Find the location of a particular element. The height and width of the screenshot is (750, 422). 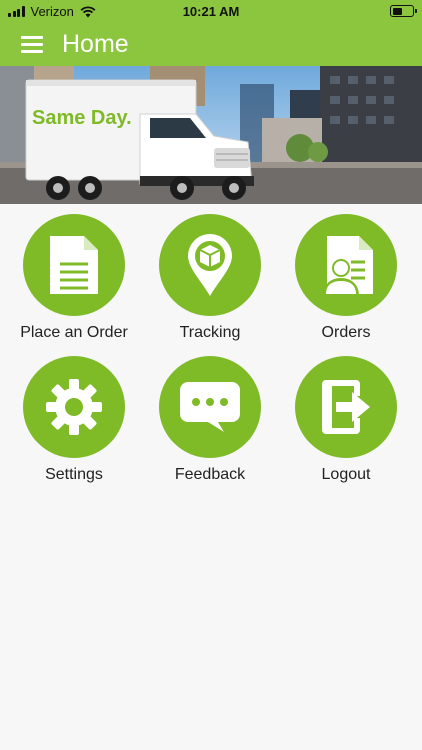

location-pin-box-icon is located at coordinates (210, 265).